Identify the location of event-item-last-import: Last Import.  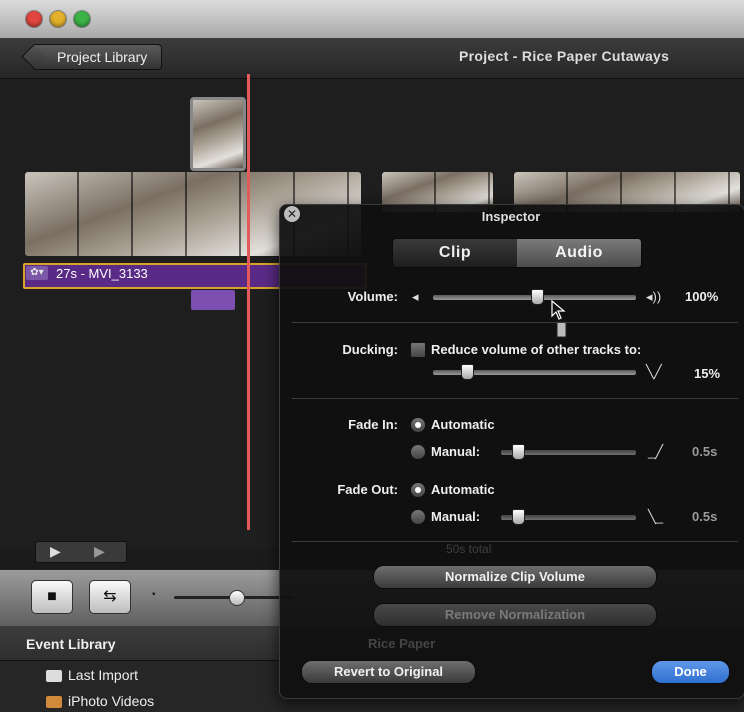
(103, 675).